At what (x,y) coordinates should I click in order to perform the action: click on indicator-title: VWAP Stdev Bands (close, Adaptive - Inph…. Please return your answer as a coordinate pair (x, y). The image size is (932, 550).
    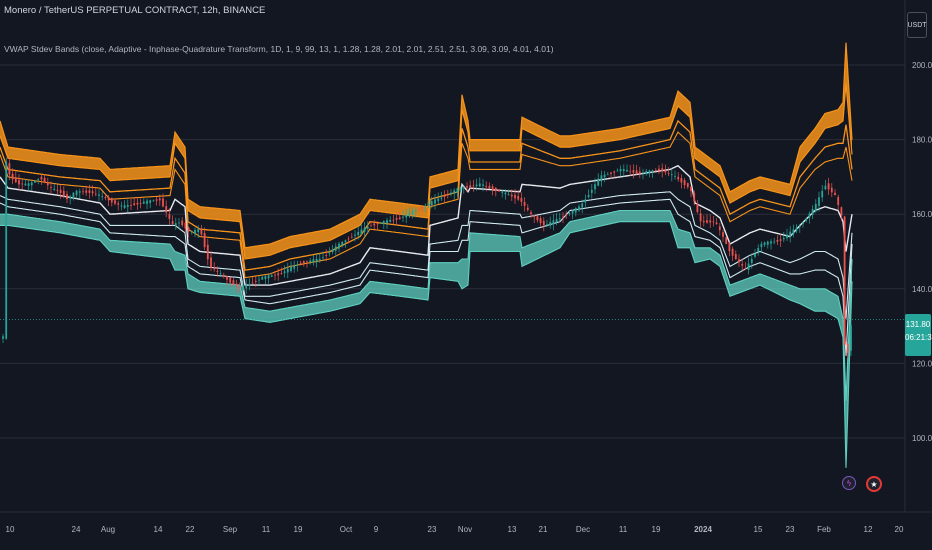
    Looking at the image, I should click on (279, 49).